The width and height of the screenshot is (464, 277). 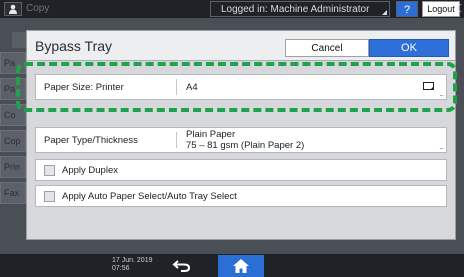 What do you see at coordinates (241, 170) in the screenshot?
I see `apply-duplex-row: Apply Duplex` at bounding box center [241, 170].